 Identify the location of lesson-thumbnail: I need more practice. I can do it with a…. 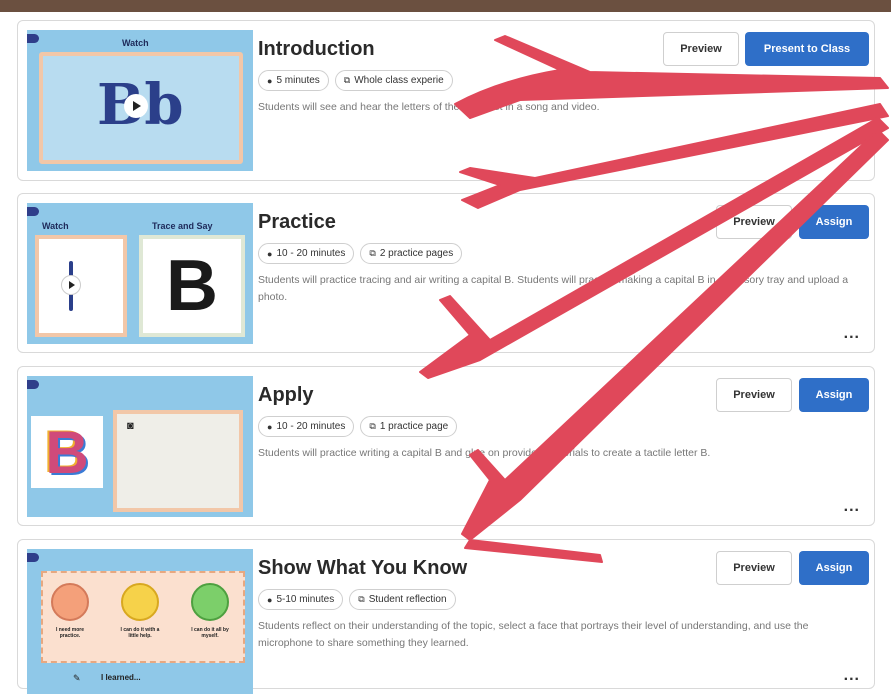
(140, 621).